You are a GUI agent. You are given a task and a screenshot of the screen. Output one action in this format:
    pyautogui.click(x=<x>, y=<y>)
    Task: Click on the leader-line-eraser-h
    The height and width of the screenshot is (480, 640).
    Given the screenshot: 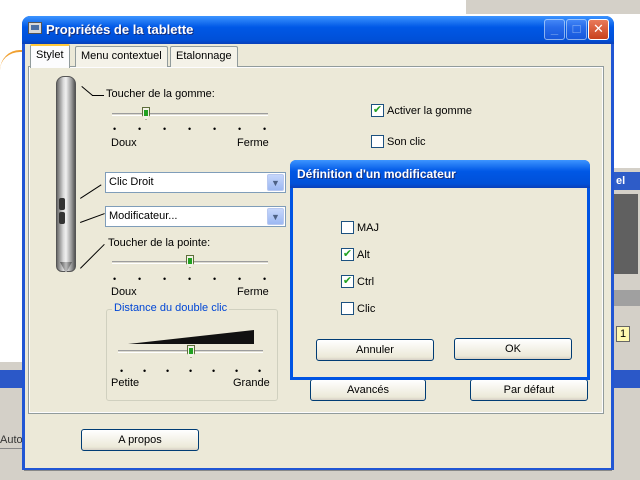 What is the action you would take?
    pyautogui.click(x=98, y=95)
    